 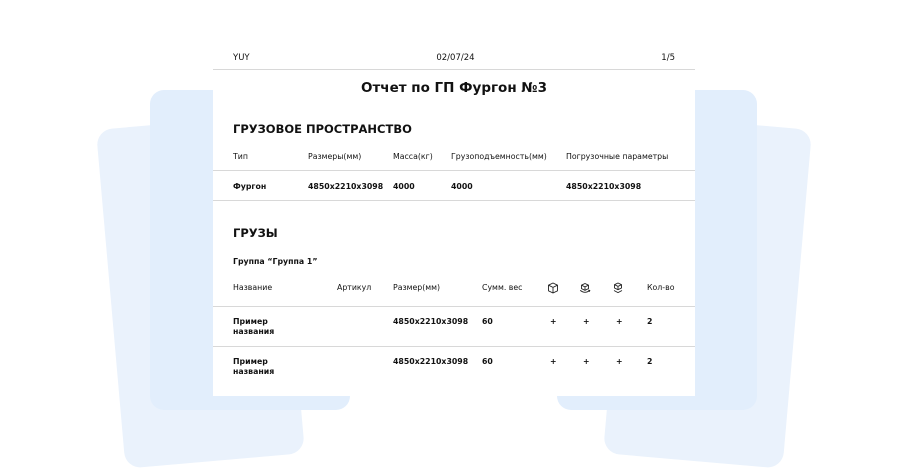 What do you see at coordinates (253, 287) in the screenshot?
I see `col-name: Название` at bounding box center [253, 287].